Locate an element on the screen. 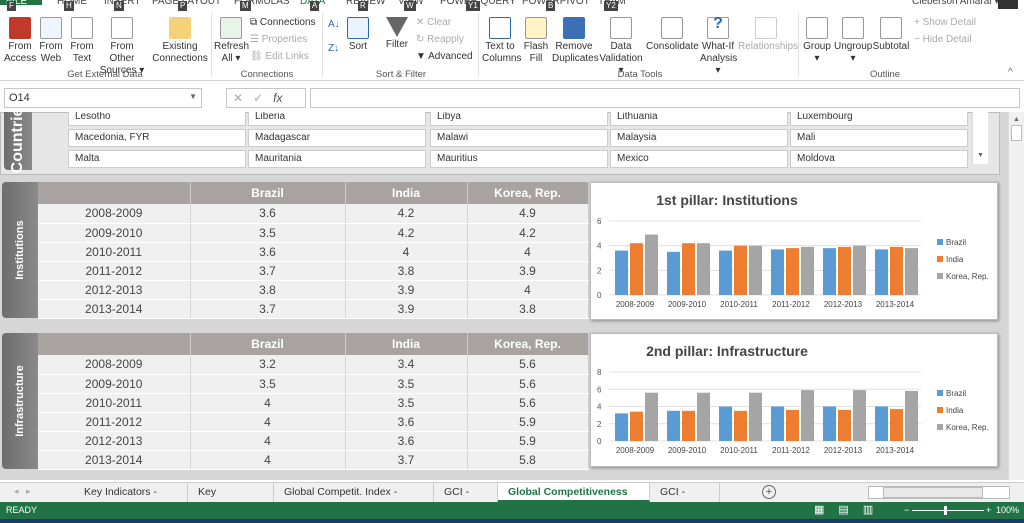 The width and height of the screenshot is (1024, 523). group-button: Group ▾ is located at coordinates (817, 41).